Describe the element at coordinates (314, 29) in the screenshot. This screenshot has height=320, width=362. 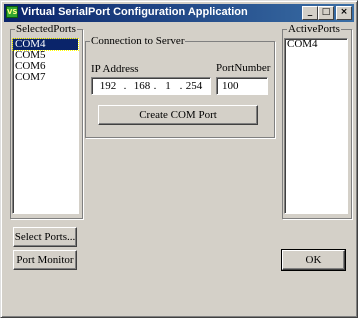
I see `active-ports-label: ActivePorts` at that location.